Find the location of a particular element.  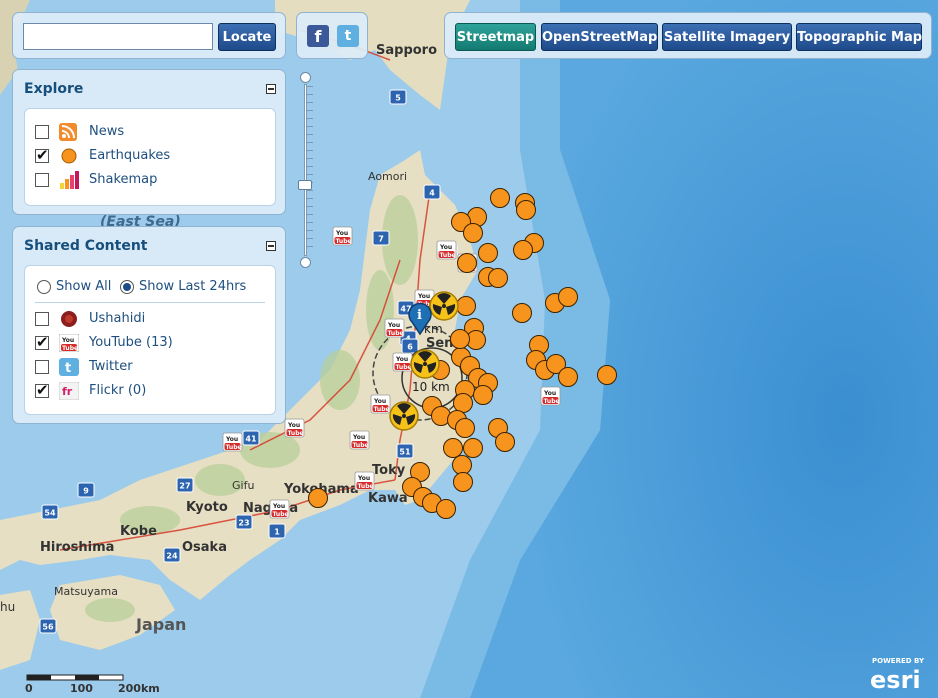

svg-text: 6 is located at coordinates (410, 347).